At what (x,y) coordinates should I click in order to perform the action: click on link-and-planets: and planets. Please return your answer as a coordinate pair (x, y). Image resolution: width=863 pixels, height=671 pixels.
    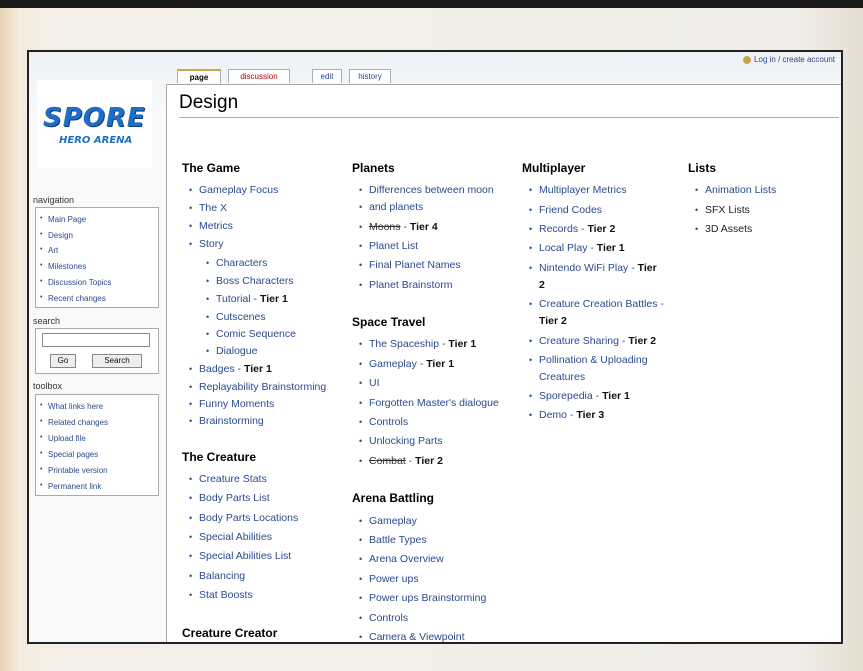
    Looking at the image, I should click on (391, 207).